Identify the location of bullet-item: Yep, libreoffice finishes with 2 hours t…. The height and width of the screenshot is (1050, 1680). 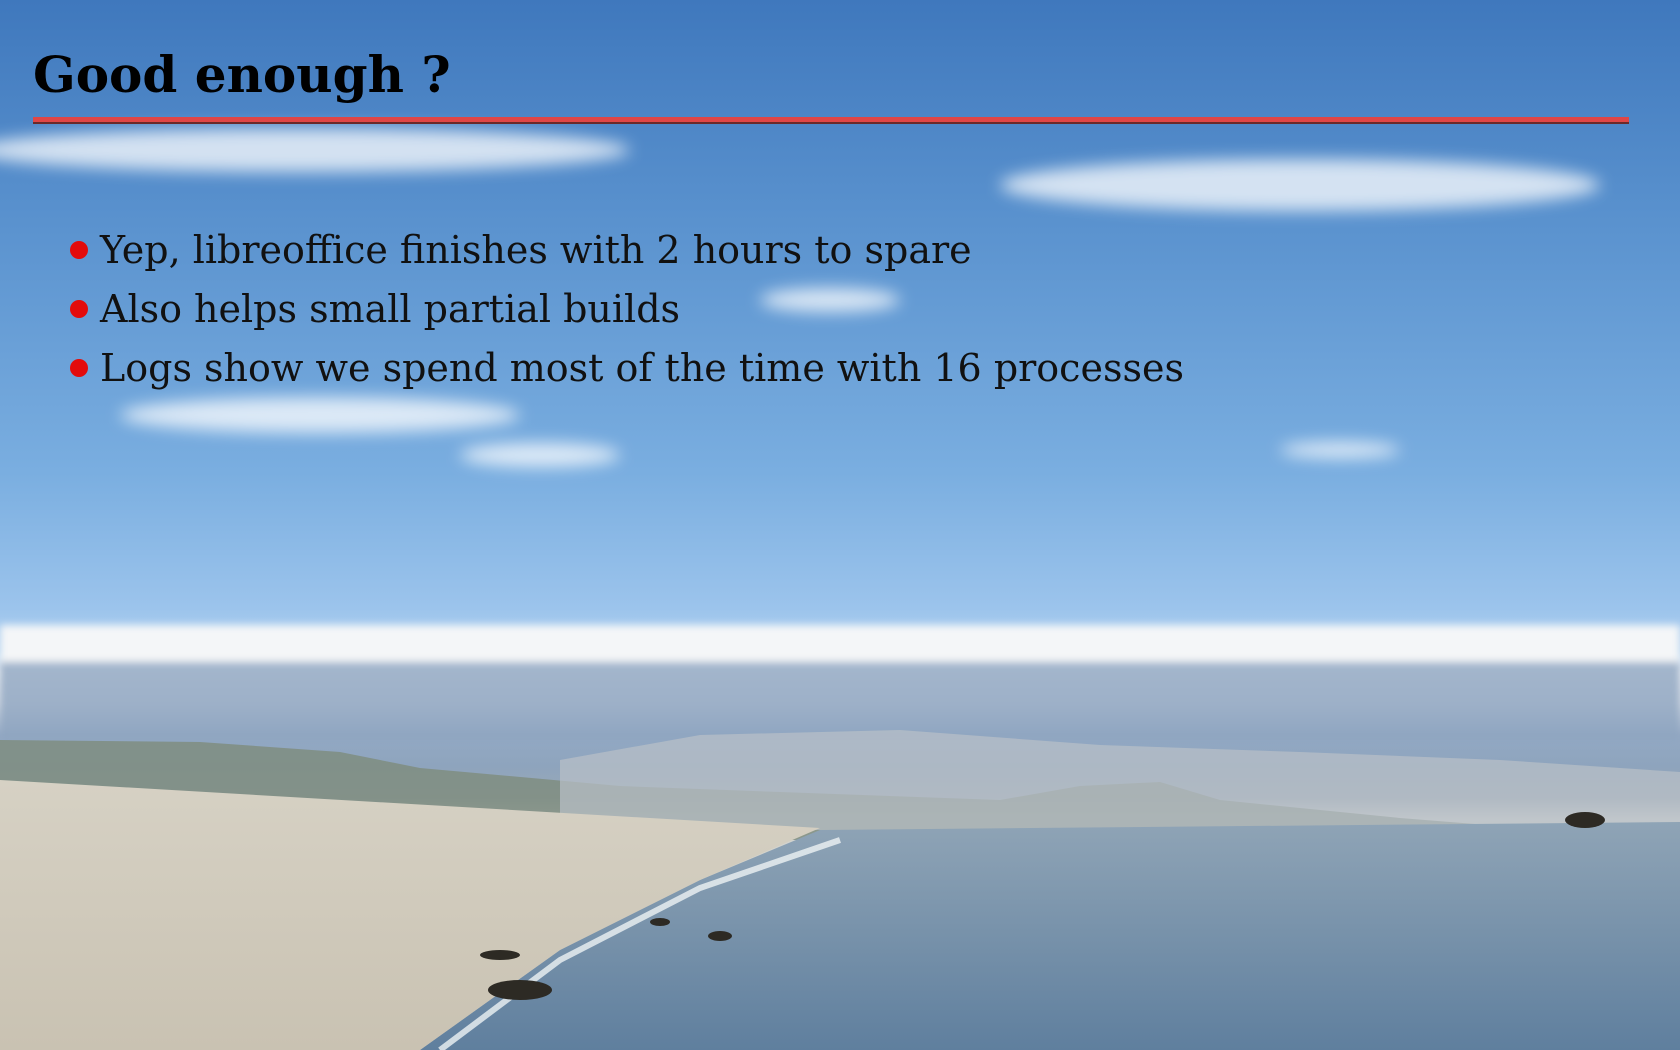
(627, 249).